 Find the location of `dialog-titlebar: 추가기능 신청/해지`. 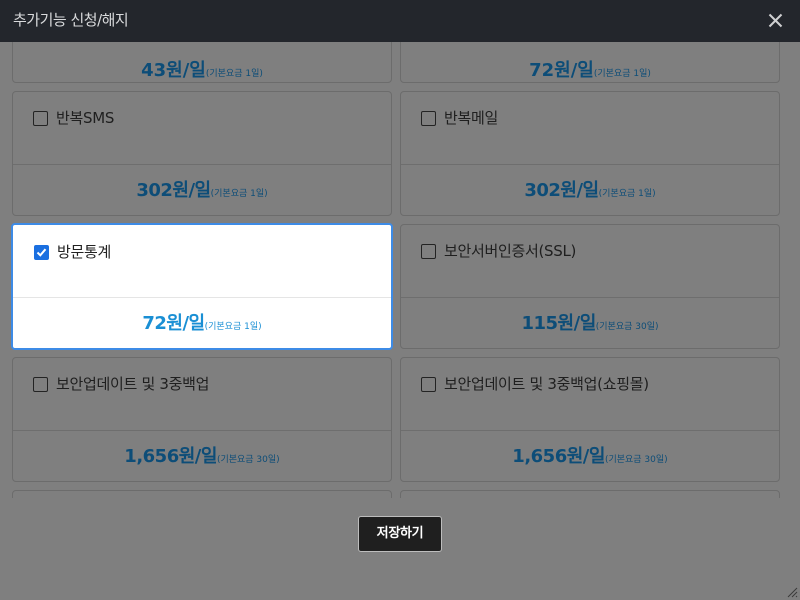

dialog-titlebar: 추가기능 신청/해지 is located at coordinates (400, 21).